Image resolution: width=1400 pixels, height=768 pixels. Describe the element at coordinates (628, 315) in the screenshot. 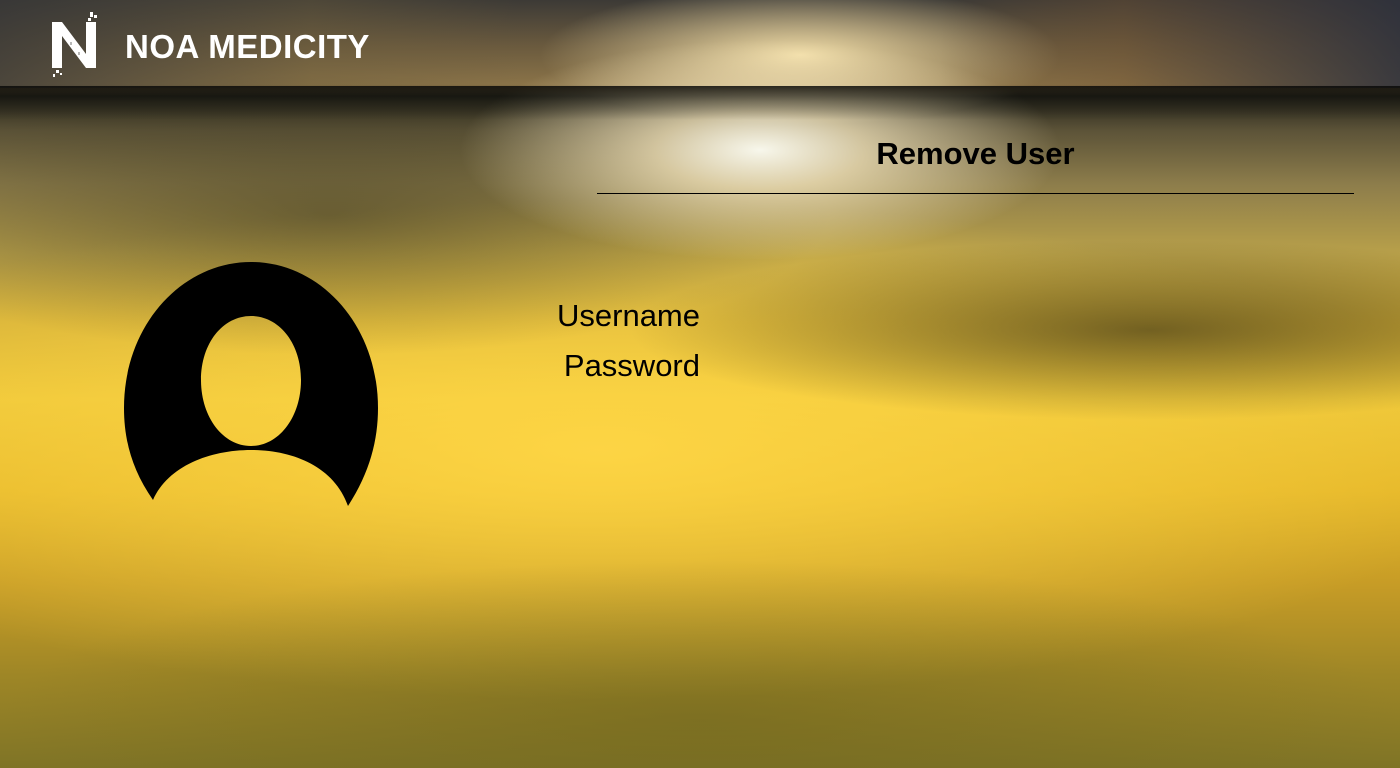

I see `username-label: Username` at that location.